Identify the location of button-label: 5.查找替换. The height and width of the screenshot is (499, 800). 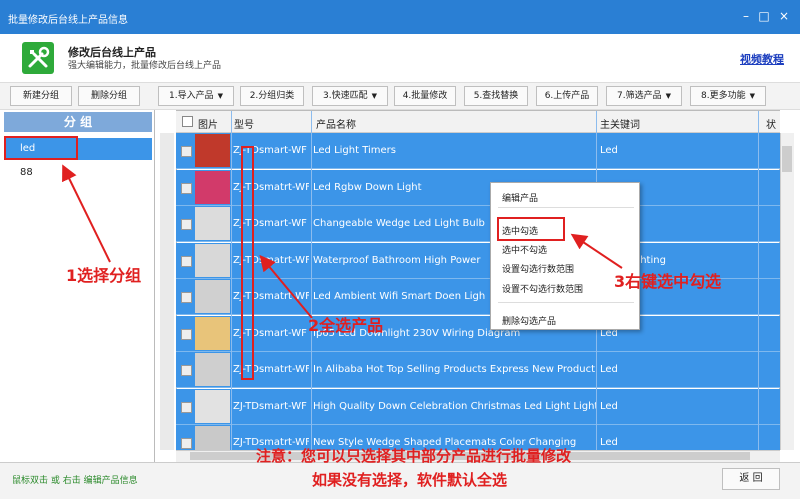
(496, 96).